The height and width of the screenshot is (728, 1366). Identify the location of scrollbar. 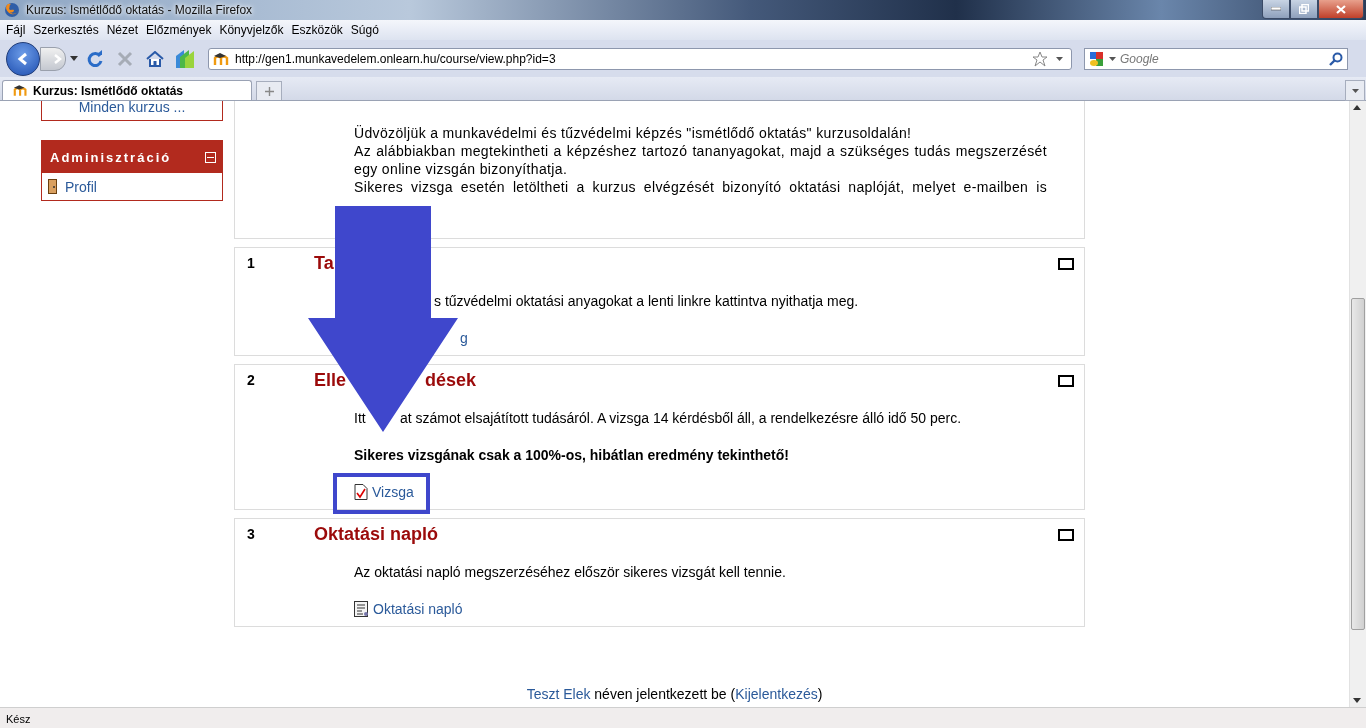
(1357, 404).